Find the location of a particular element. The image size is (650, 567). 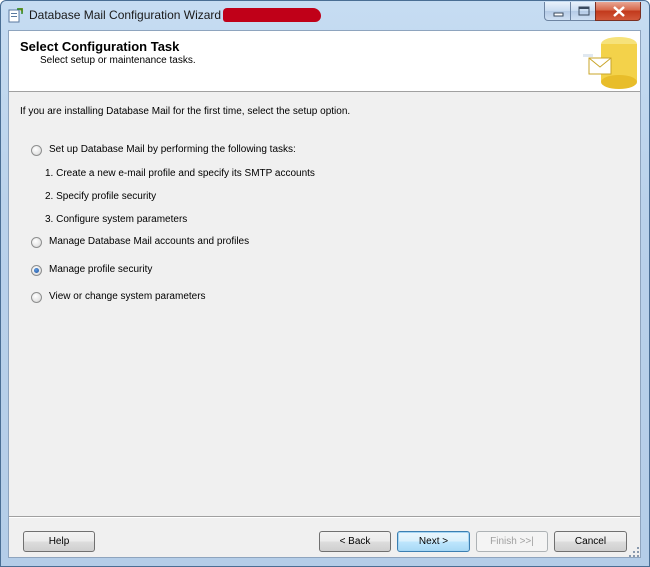

maximize-button is located at coordinates (583, 11).